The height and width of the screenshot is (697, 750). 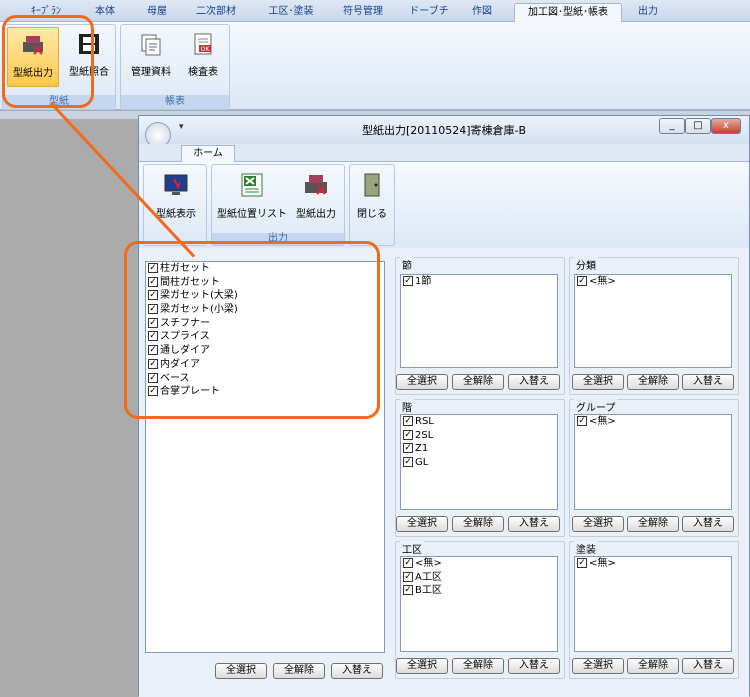 What do you see at coordinates (422, 524) in the screenshot?
I see `kai-select-all-button: 全選択` at bounding box center [422, 524].